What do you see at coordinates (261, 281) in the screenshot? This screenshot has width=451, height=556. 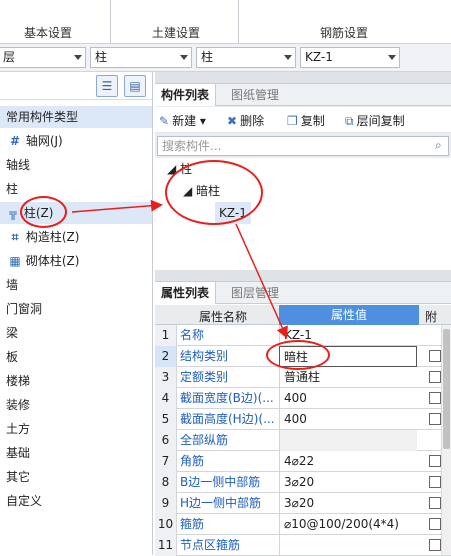 I see `arrow-to-value` at bounding box center [261, 281].